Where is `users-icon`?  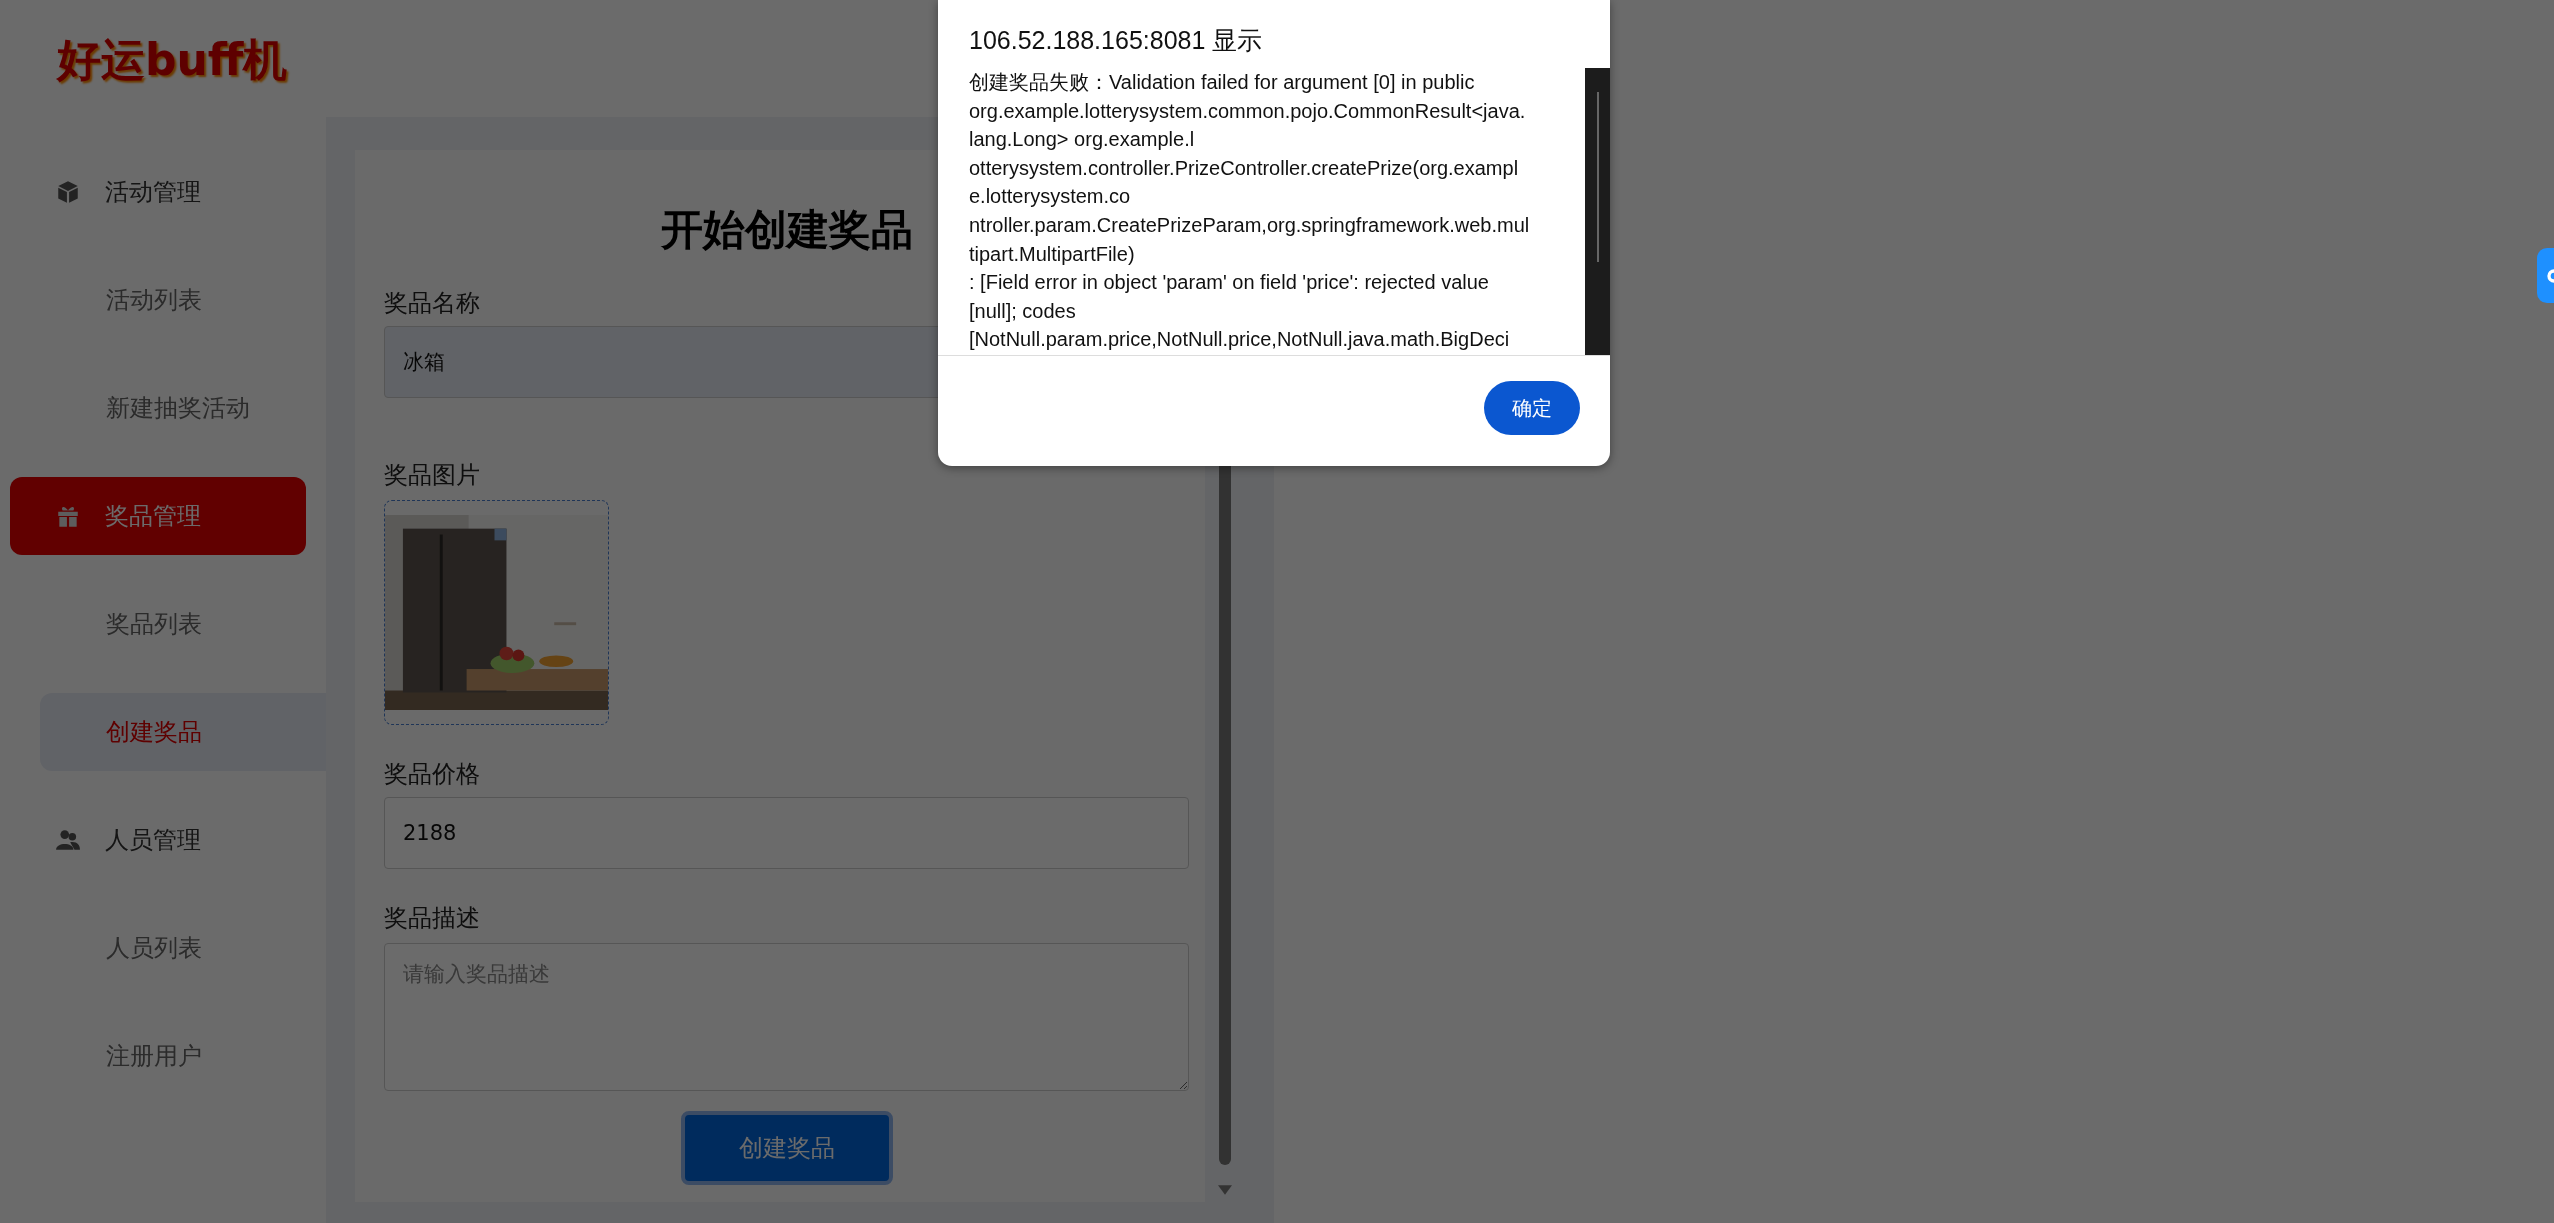 users-icon is located at coordinates (68, 840).